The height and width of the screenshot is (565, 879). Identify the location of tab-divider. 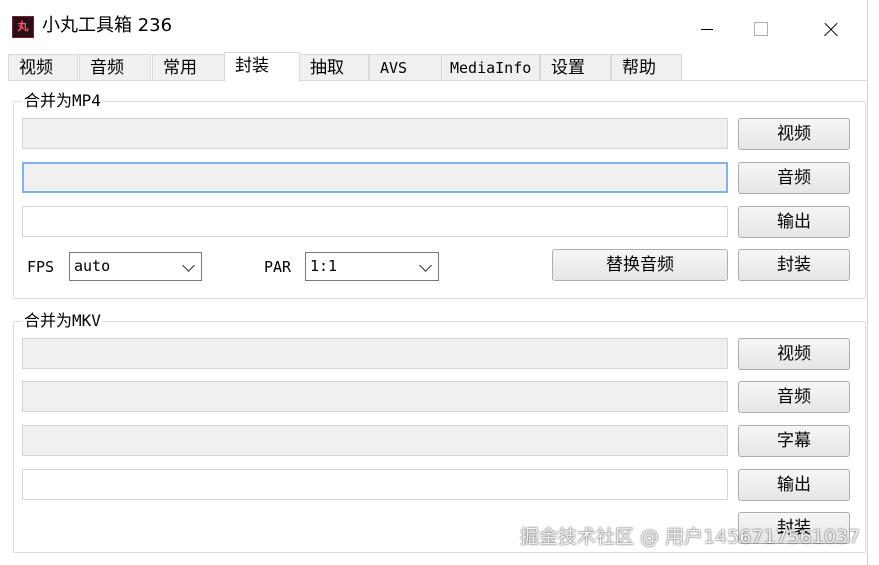
(437, 80).